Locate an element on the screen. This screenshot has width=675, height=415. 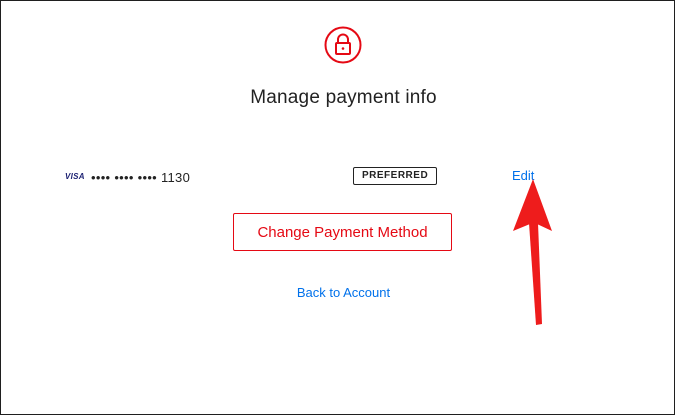
masked-card-number: •••• •••• •••• 1130 is located at coordinates (141, 177).